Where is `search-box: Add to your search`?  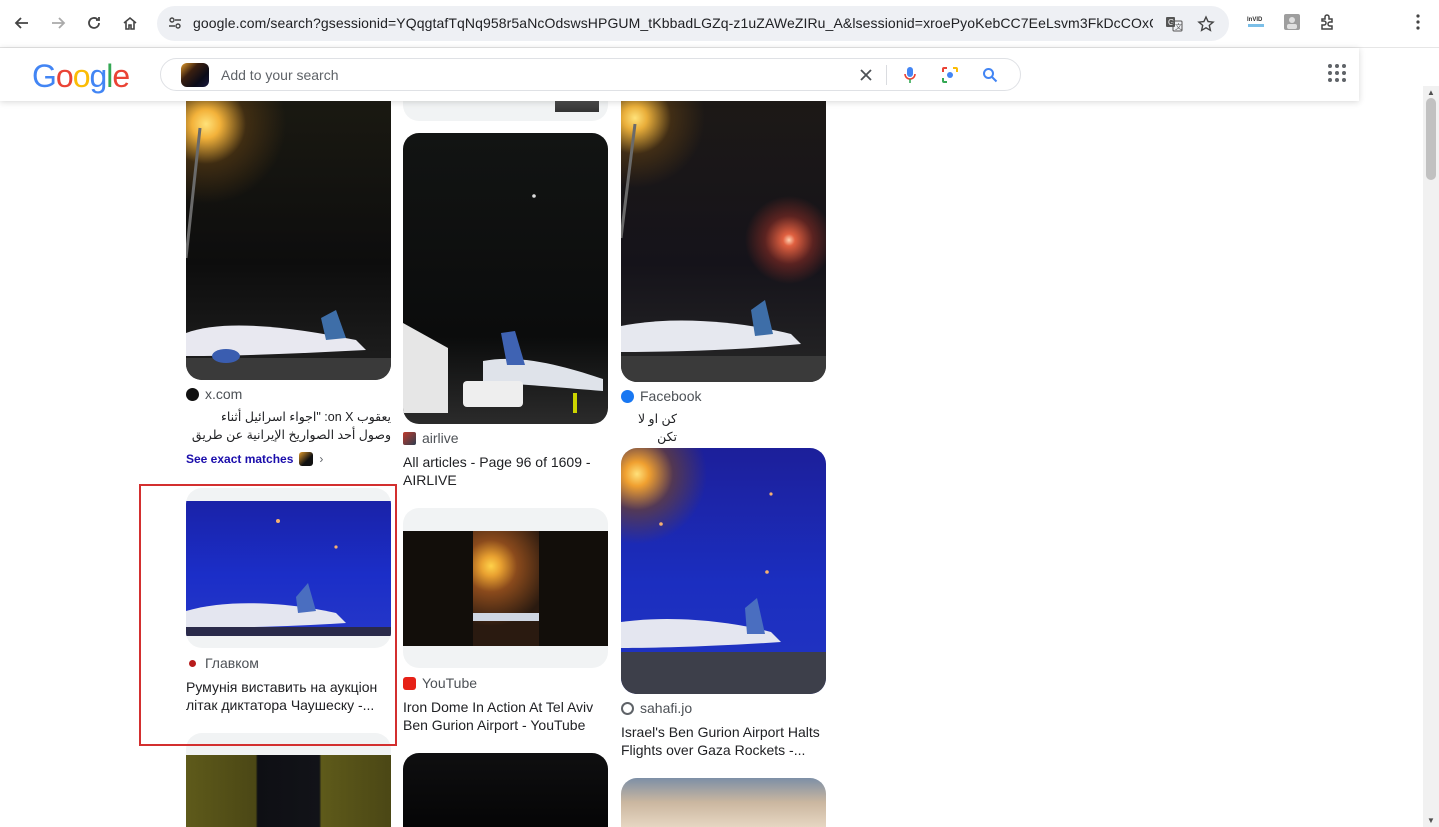 search-box: Add to your search is located at coordinates (590, 74).